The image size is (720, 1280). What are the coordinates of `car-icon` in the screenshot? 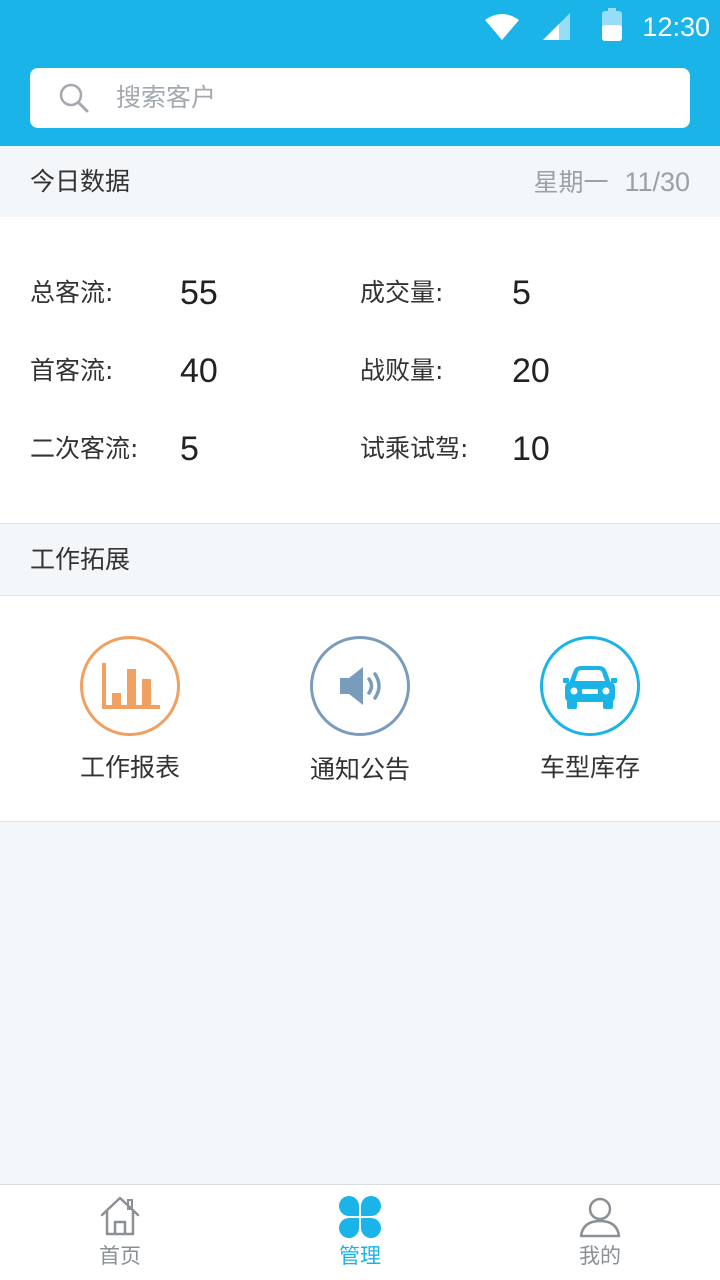 It's located at (590, 687).